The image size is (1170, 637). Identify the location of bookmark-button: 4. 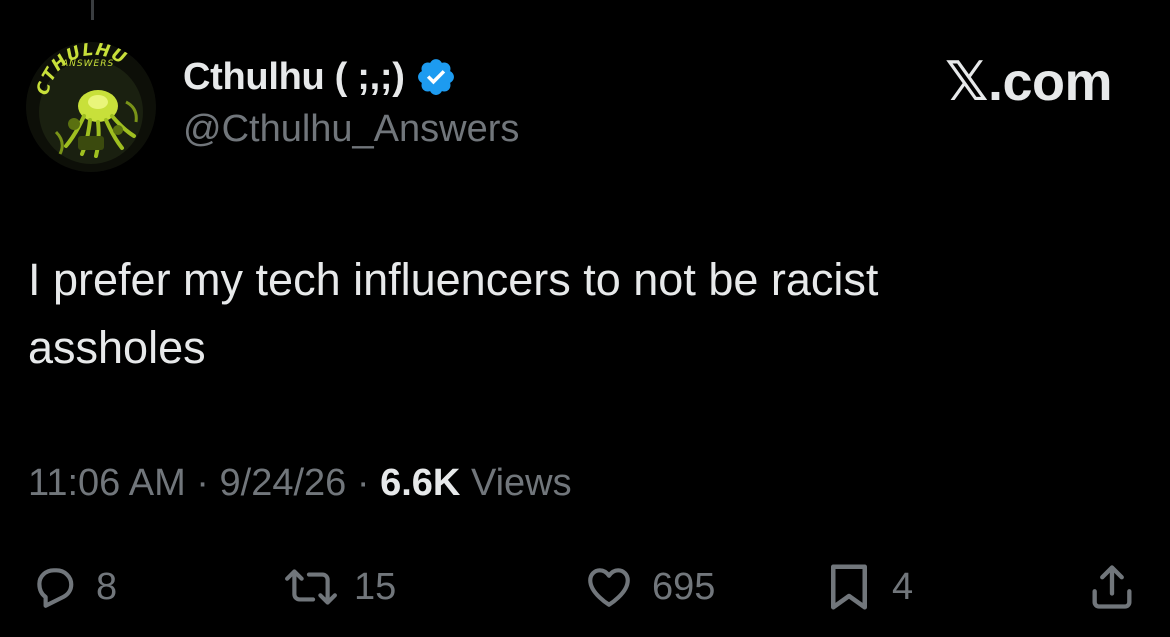
(867, 587).